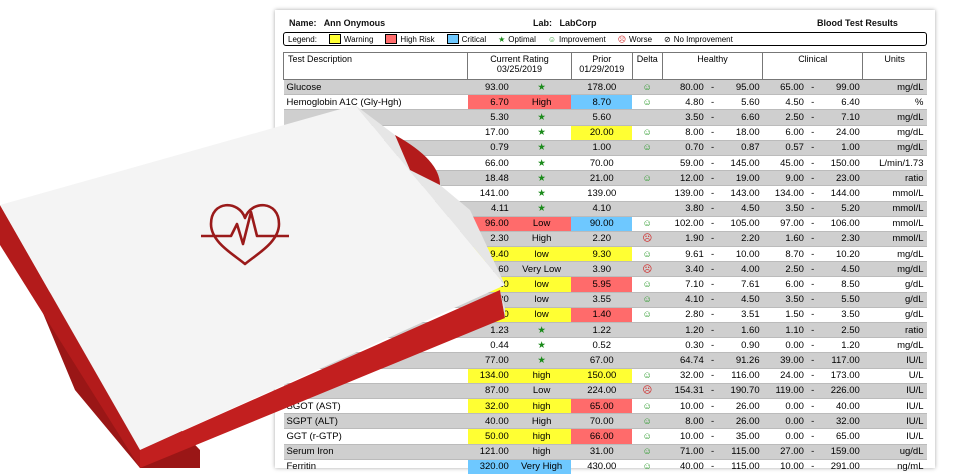 The height and width of the screenshot is (474, 960). Describe the element at coordinates (840, 284) in the screenshot. I see `clinical-high: 8.50` at that location.